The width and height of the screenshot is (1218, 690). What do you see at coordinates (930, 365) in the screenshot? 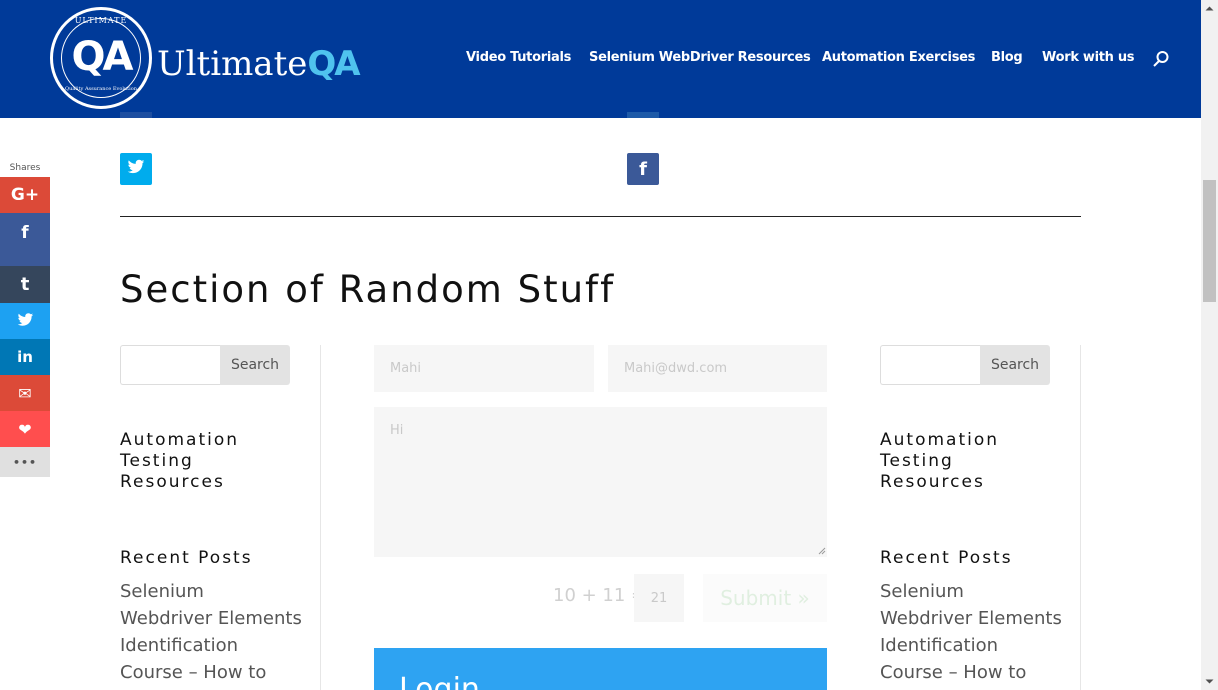
I see `right-search-input` at bounding box center [930, 365].